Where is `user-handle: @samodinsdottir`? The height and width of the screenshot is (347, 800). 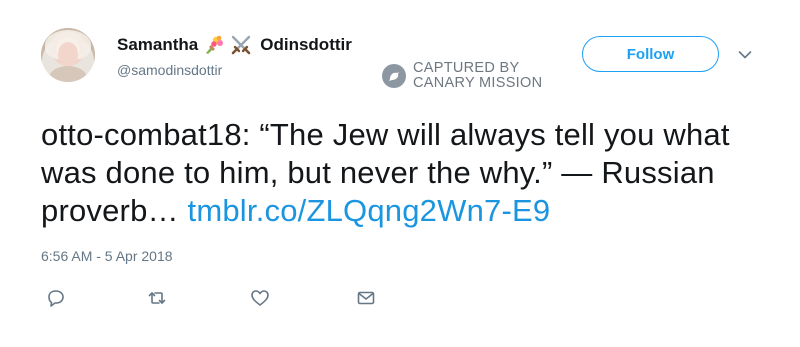 user-handle: @samodinsdottir is located at coordinates (169, 70).